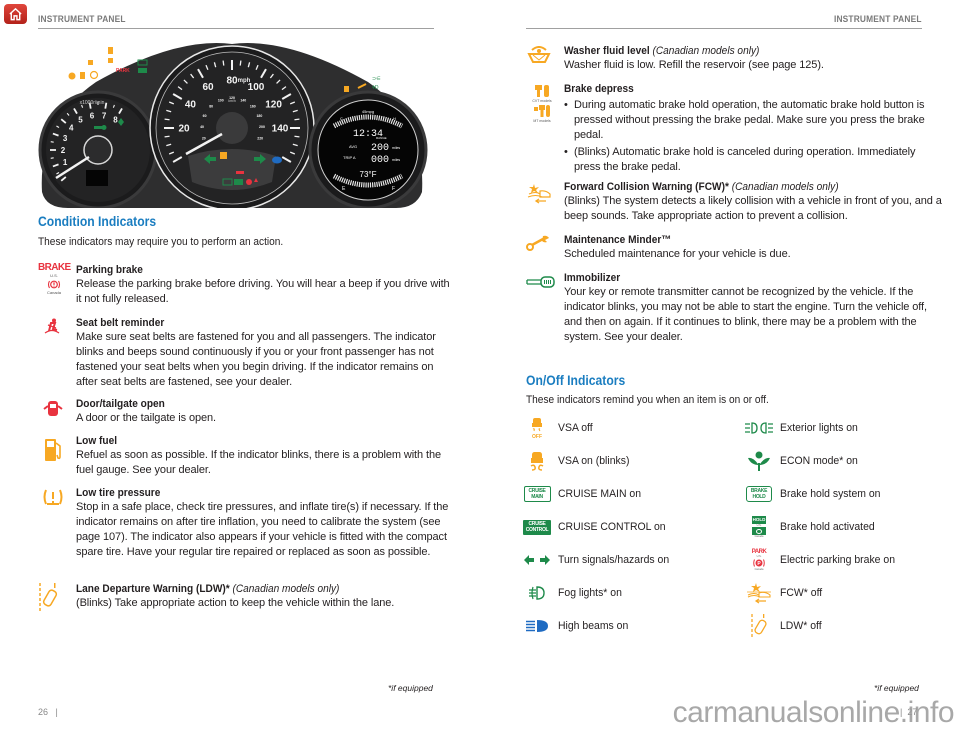 The image size is (960, 738). Describe the element at coordinates (240, 172) in the screenshot. I see `brake-indicator` at that location.